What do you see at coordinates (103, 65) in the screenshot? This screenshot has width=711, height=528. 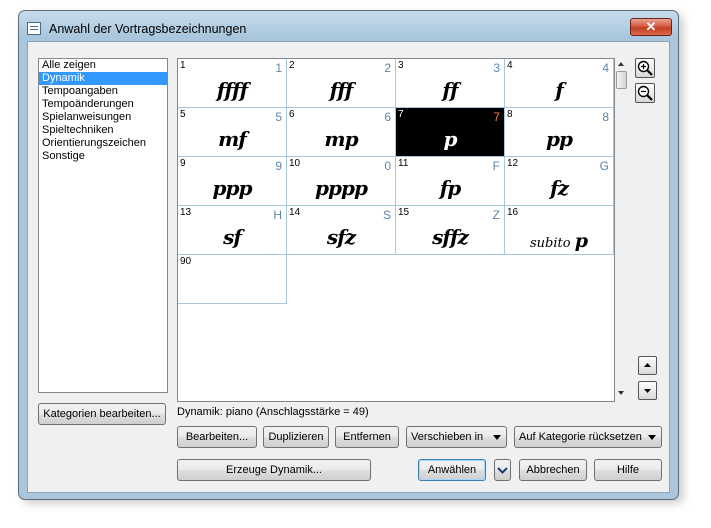 I see `category-item: Alle zeigen` at bounding box center [103, 65].